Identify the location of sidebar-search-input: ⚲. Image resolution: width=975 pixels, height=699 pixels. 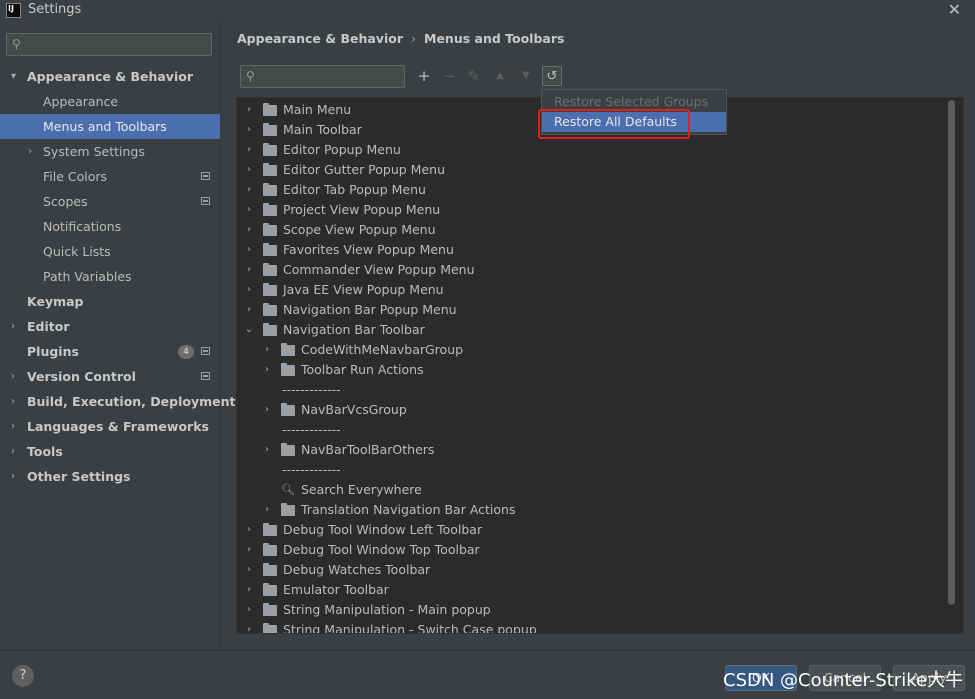
(109, 44).